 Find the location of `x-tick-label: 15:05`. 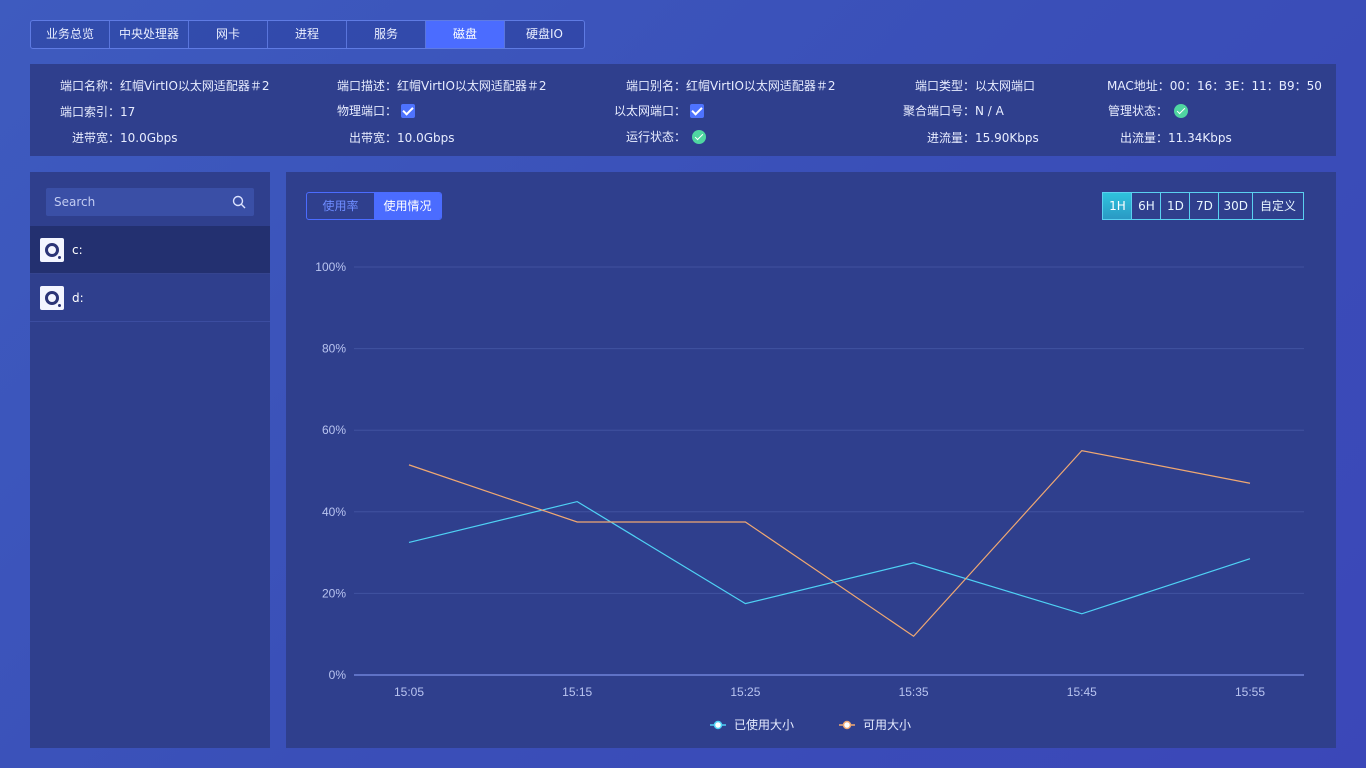

x-tick-label: 15:05 is located at coordinates (409, 692).